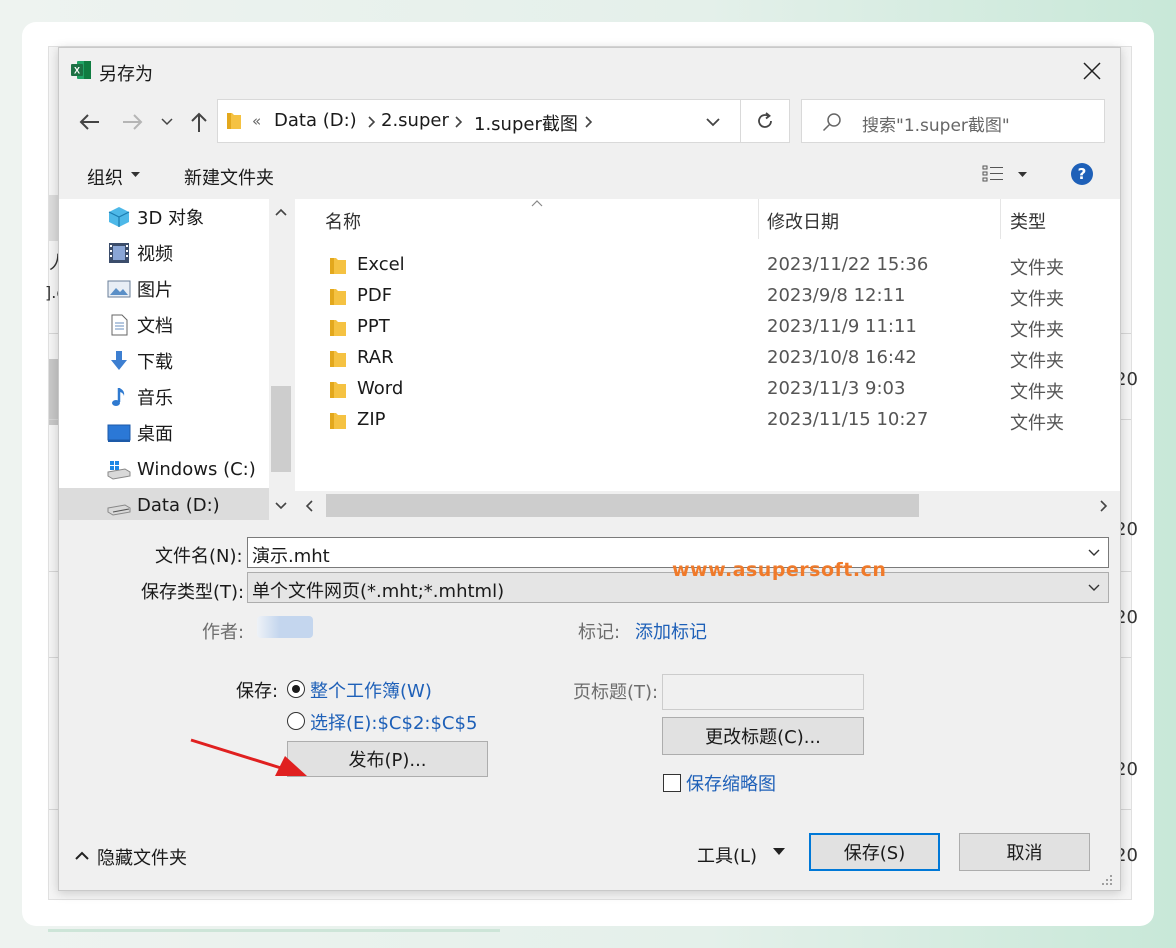 Image resolution: width=1176 pixels, height=948 pixels. What do you see at coordinates (731, 783) in the screenshot?
I see `save-thumbnail-label: 保存缩略图` at bounding box center [731, 783].